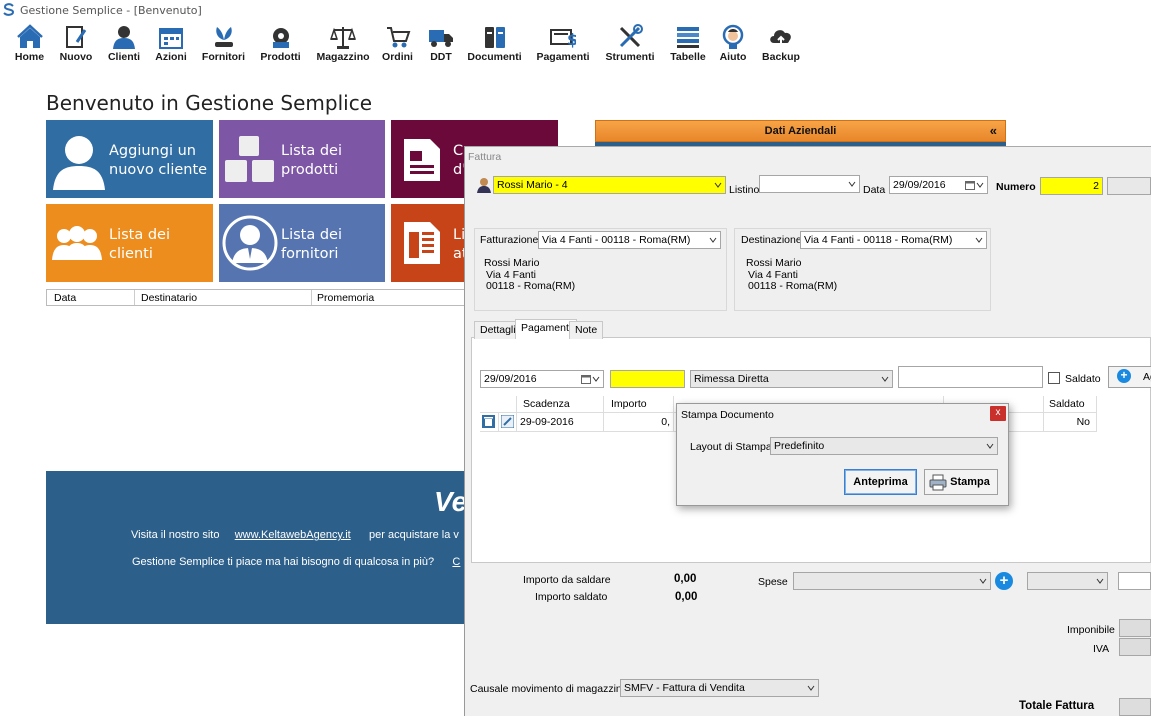  What do you see at coordinates (293, 535) in the screenshot?
I see `website-link: www.KeltawebAgency.it` at bounding box center [293, 535].